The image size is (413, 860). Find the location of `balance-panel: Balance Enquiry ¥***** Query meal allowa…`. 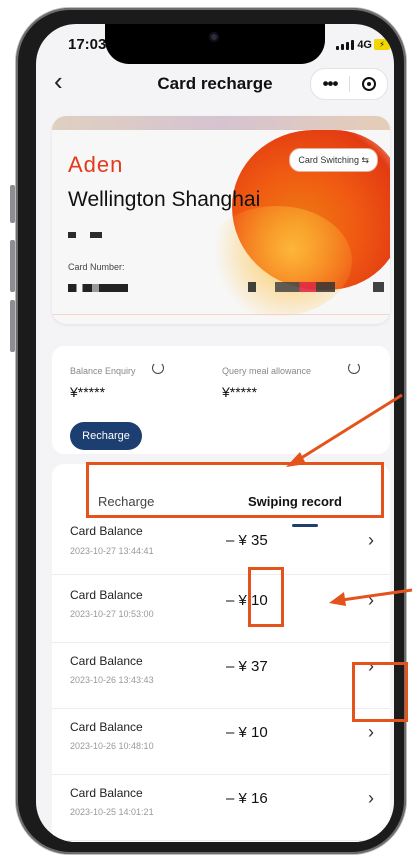

balance-panel: Balance Enquiry ¥***** Query meal allowa… is located at coordinates (221, 400).